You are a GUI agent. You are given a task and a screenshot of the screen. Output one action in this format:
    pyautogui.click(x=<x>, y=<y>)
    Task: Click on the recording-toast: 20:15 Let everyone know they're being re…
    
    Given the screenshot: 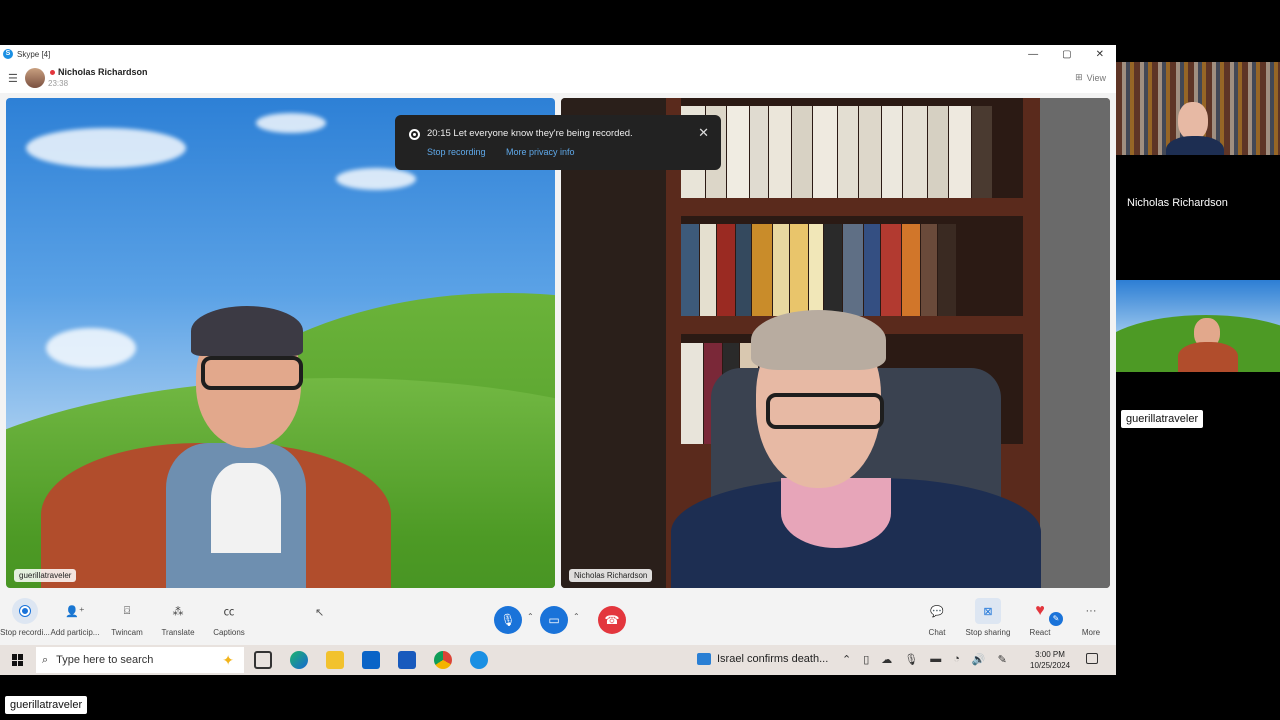 What is the action you would take?
    pyautogui.click(x=558, y=142)
    